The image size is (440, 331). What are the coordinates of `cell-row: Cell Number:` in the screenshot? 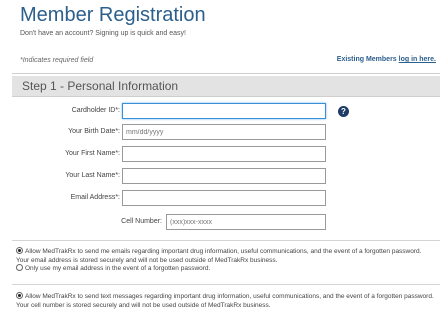 It's located at (220, 223).